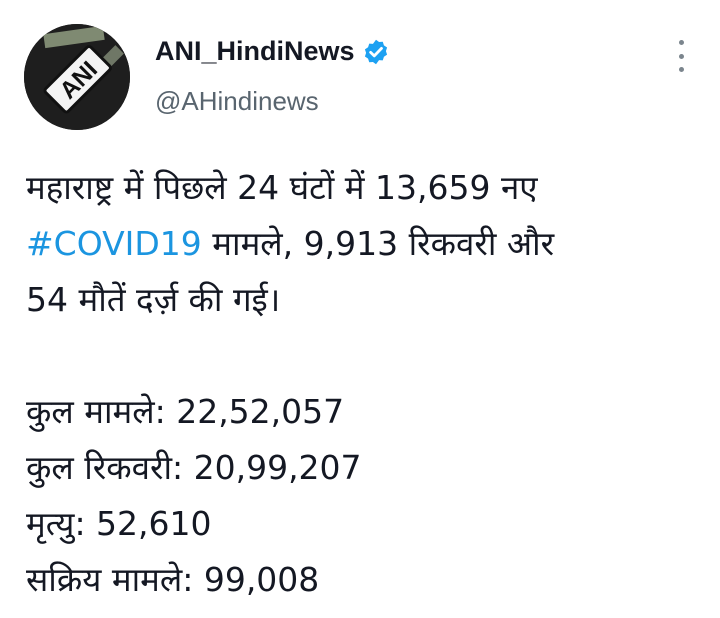 This screenshot has width=720, height=618. What do you see at coordinates (237, 101) in the screenshot?
I see `account-handle: @AHindinews` at bounding box center [237, 101].